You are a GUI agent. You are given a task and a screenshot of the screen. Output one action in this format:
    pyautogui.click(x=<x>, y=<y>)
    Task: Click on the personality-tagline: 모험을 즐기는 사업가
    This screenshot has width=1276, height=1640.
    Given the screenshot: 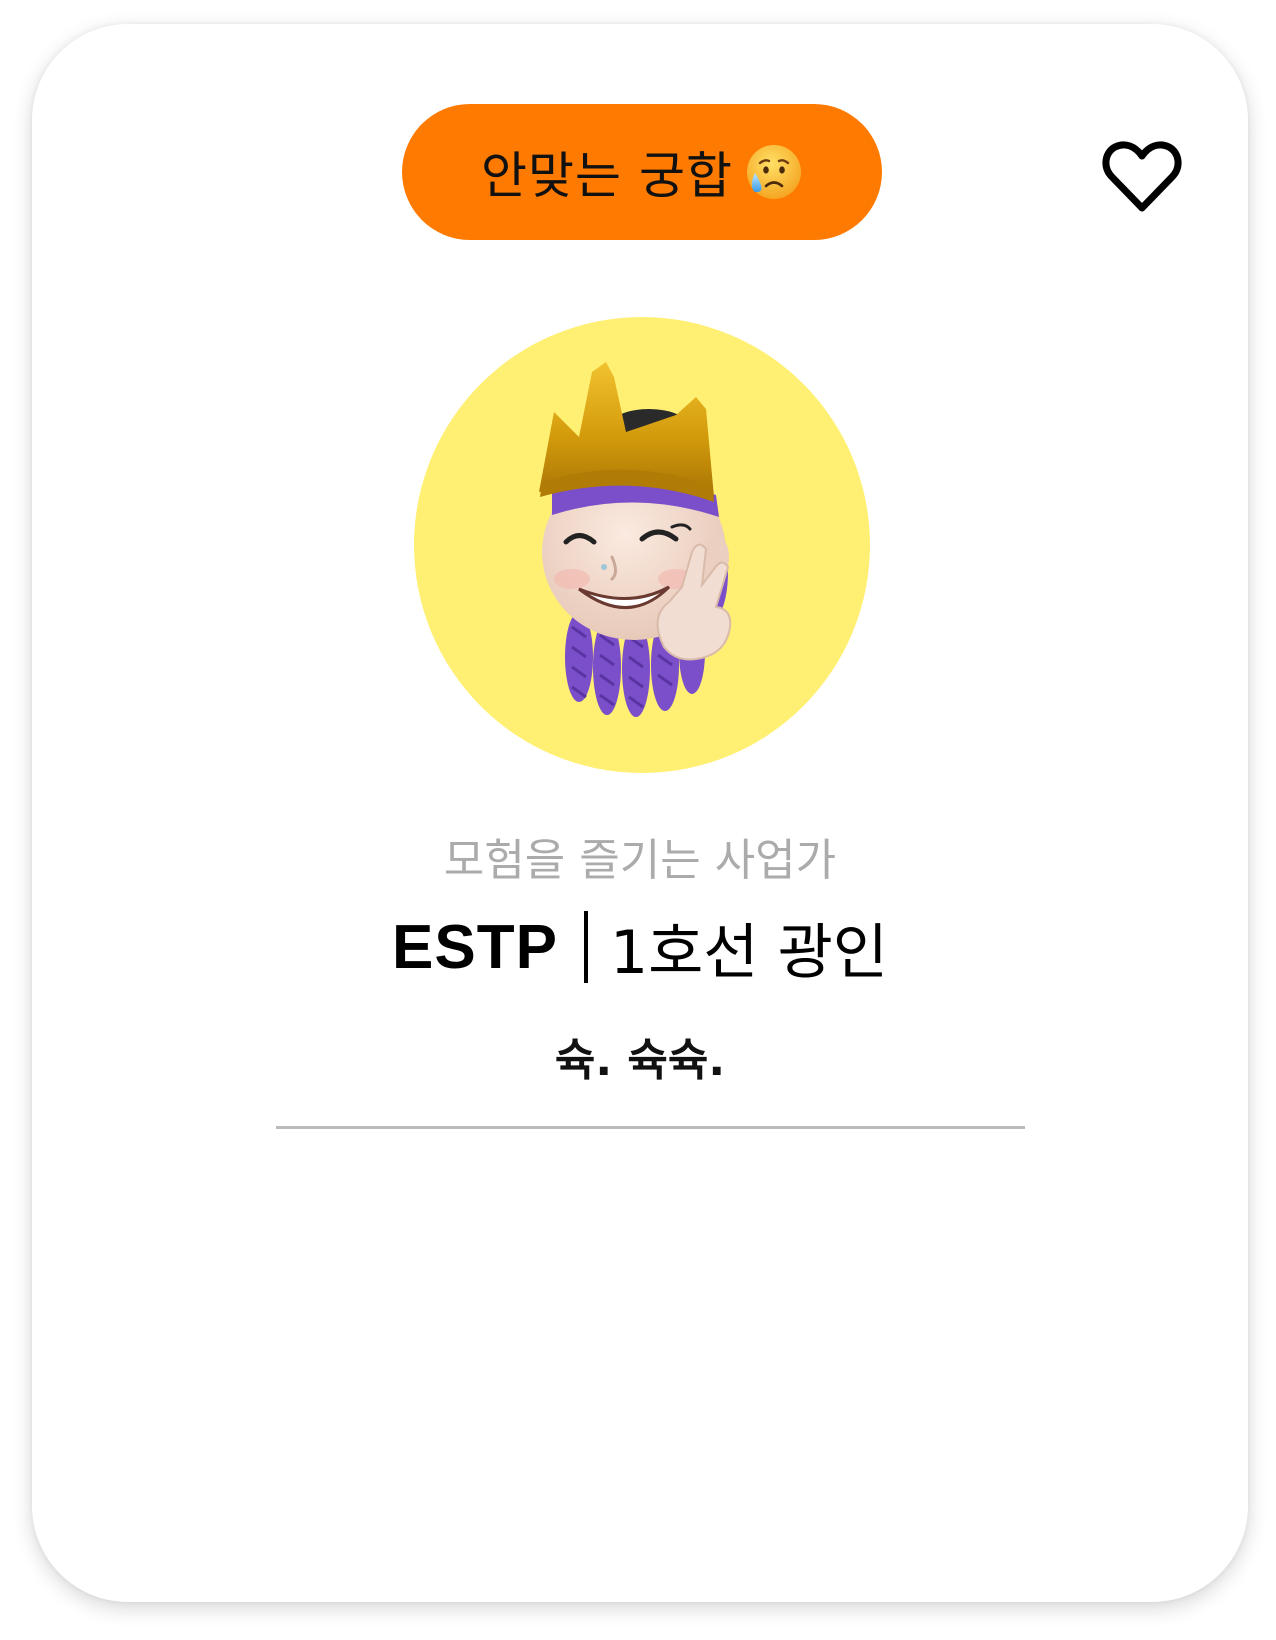 What is the action you would take?
    pyautogui.click(x=640, y=860)
    